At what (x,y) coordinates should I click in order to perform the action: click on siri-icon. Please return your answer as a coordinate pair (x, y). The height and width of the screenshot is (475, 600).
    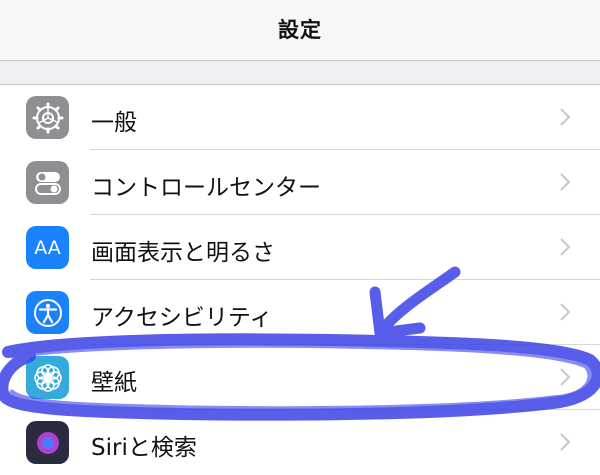
    Looking at the image, I should click on (47, 442).